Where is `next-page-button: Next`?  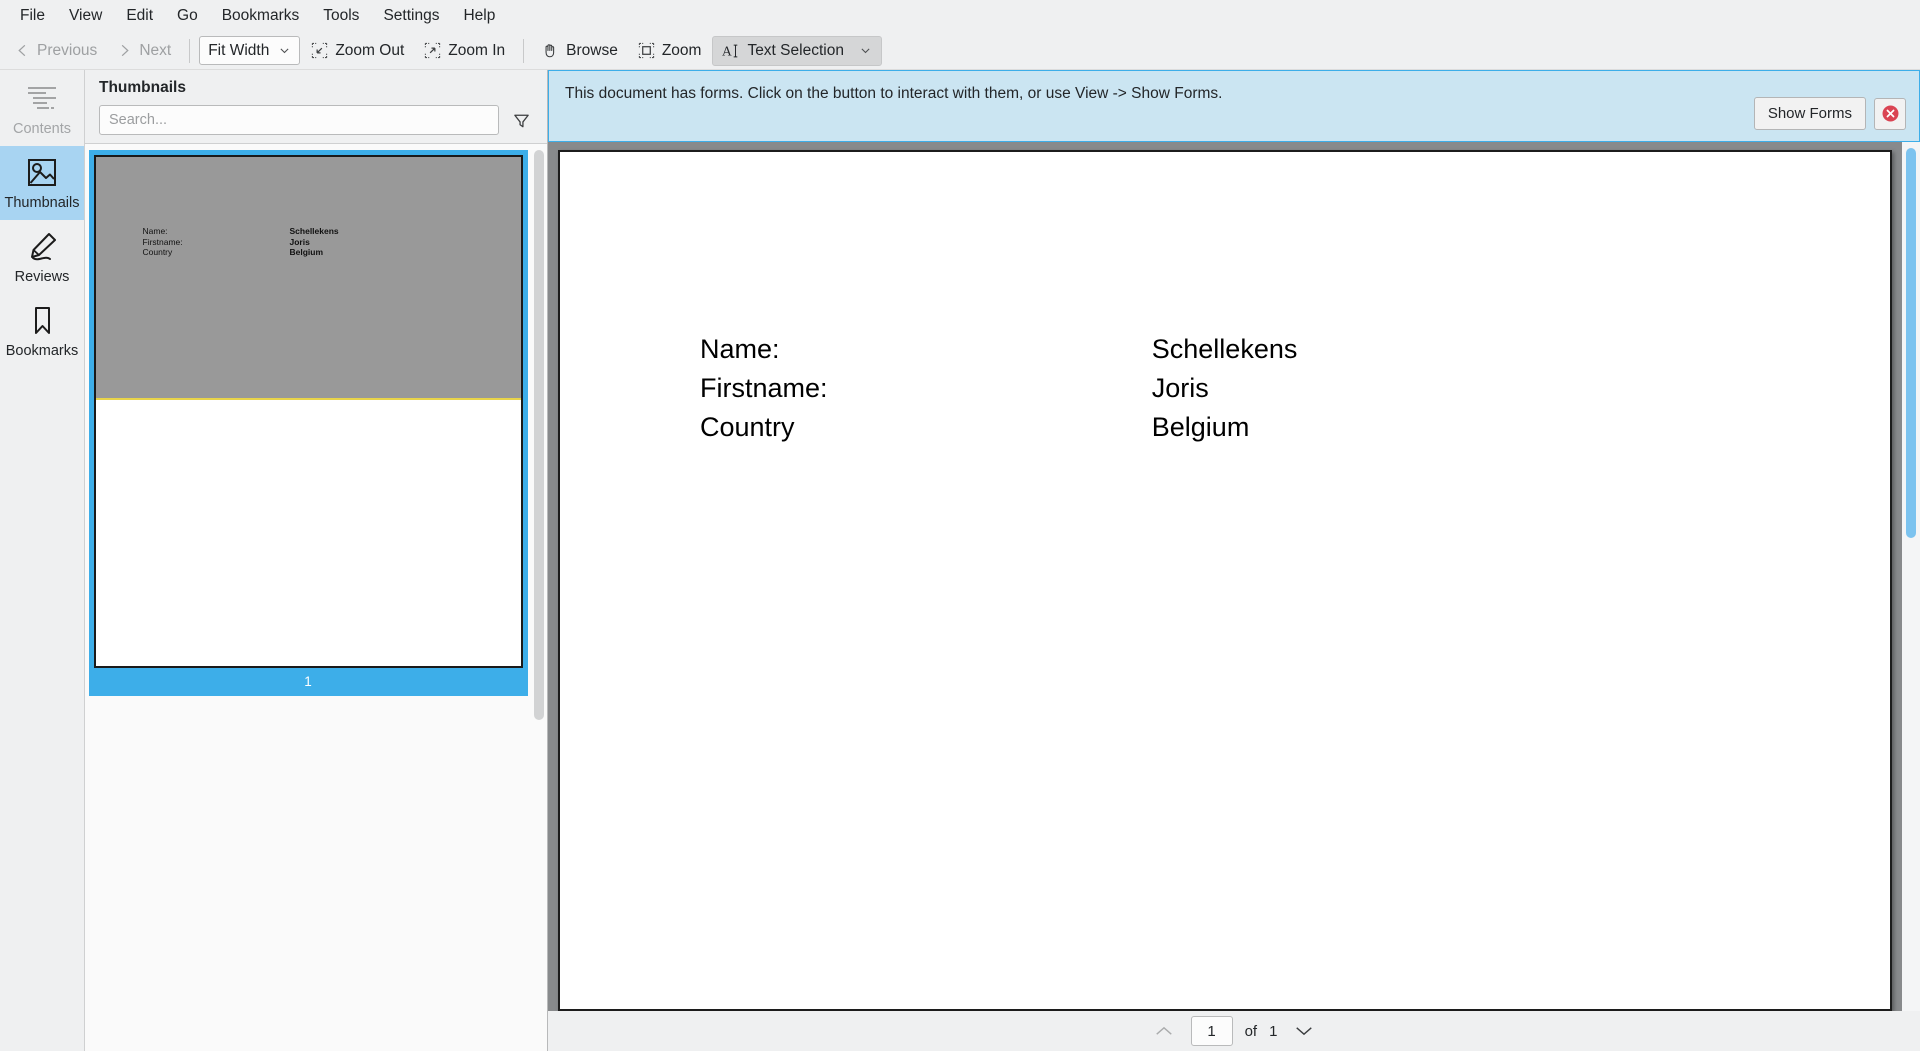
next-page-button: Next is located at coordinates (144, 51).